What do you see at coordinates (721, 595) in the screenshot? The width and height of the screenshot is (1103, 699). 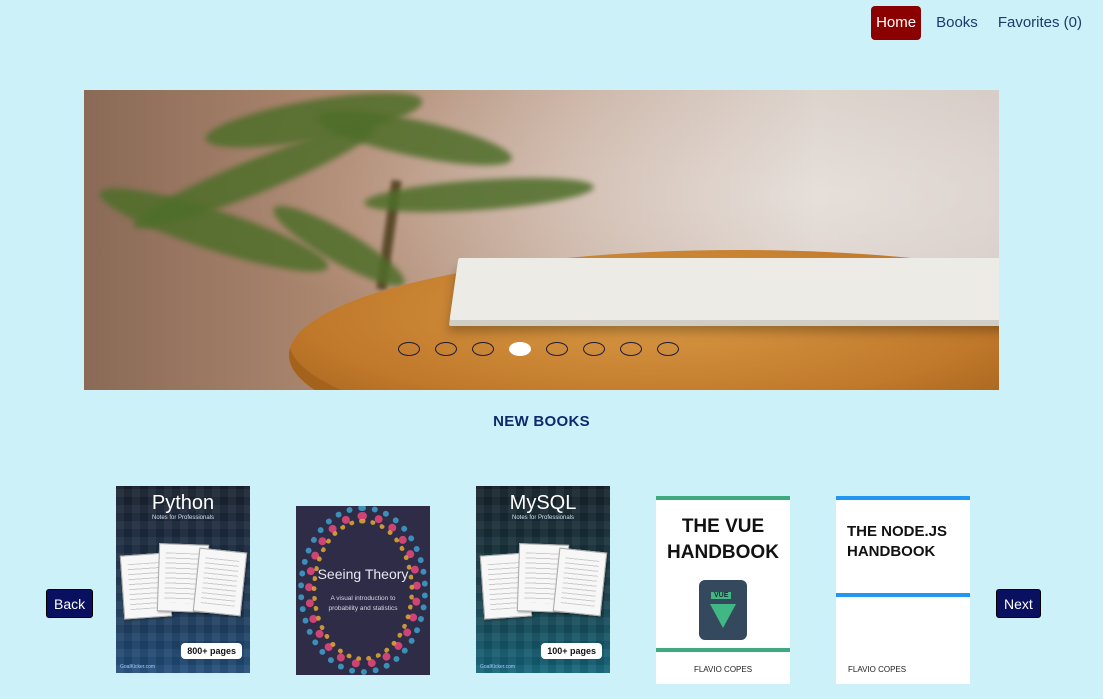 I see `logo-text: VUE` at bounding box center [721, 595].